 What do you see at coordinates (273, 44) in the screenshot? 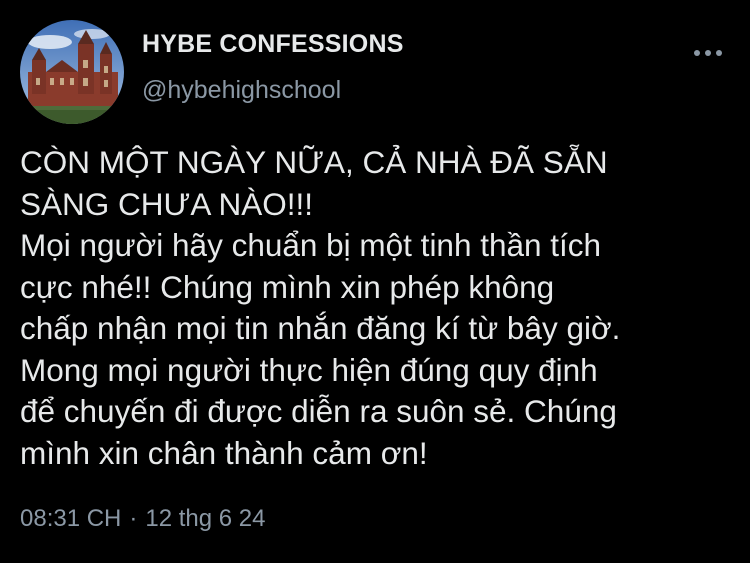
I see `author-display-name: HYBE CONFESSIONS` at bounding box center [273, 44].